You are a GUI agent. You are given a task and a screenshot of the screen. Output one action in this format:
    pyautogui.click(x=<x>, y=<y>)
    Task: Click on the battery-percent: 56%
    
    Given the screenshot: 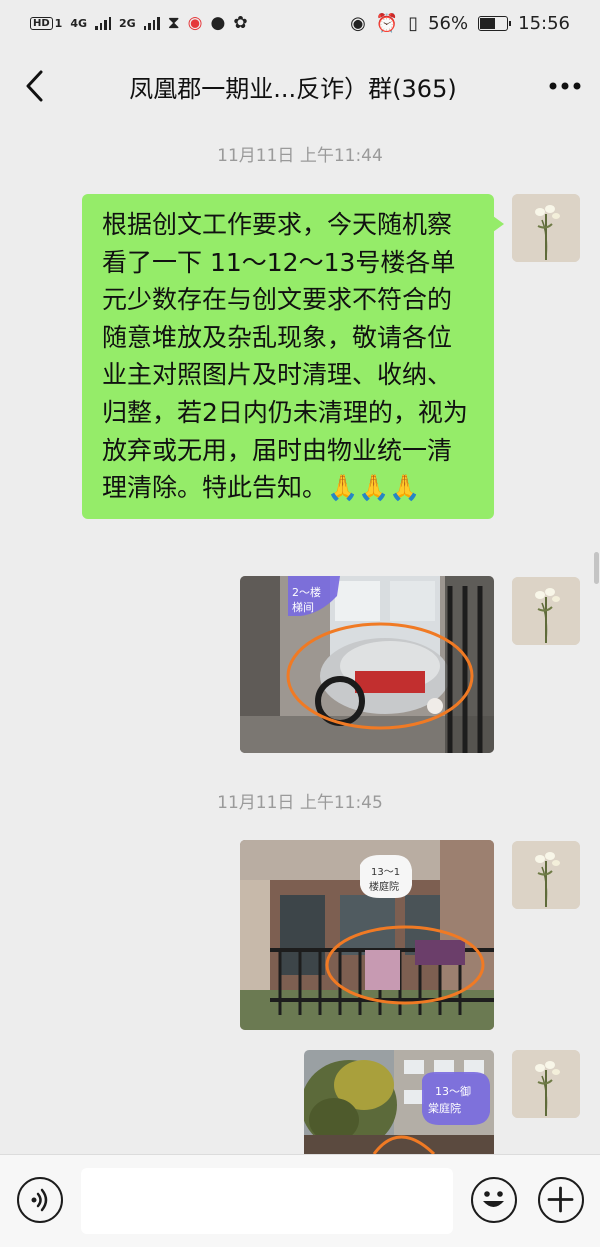 What is the action you would take?
    pyautogui.click(x=448, y=23)
    